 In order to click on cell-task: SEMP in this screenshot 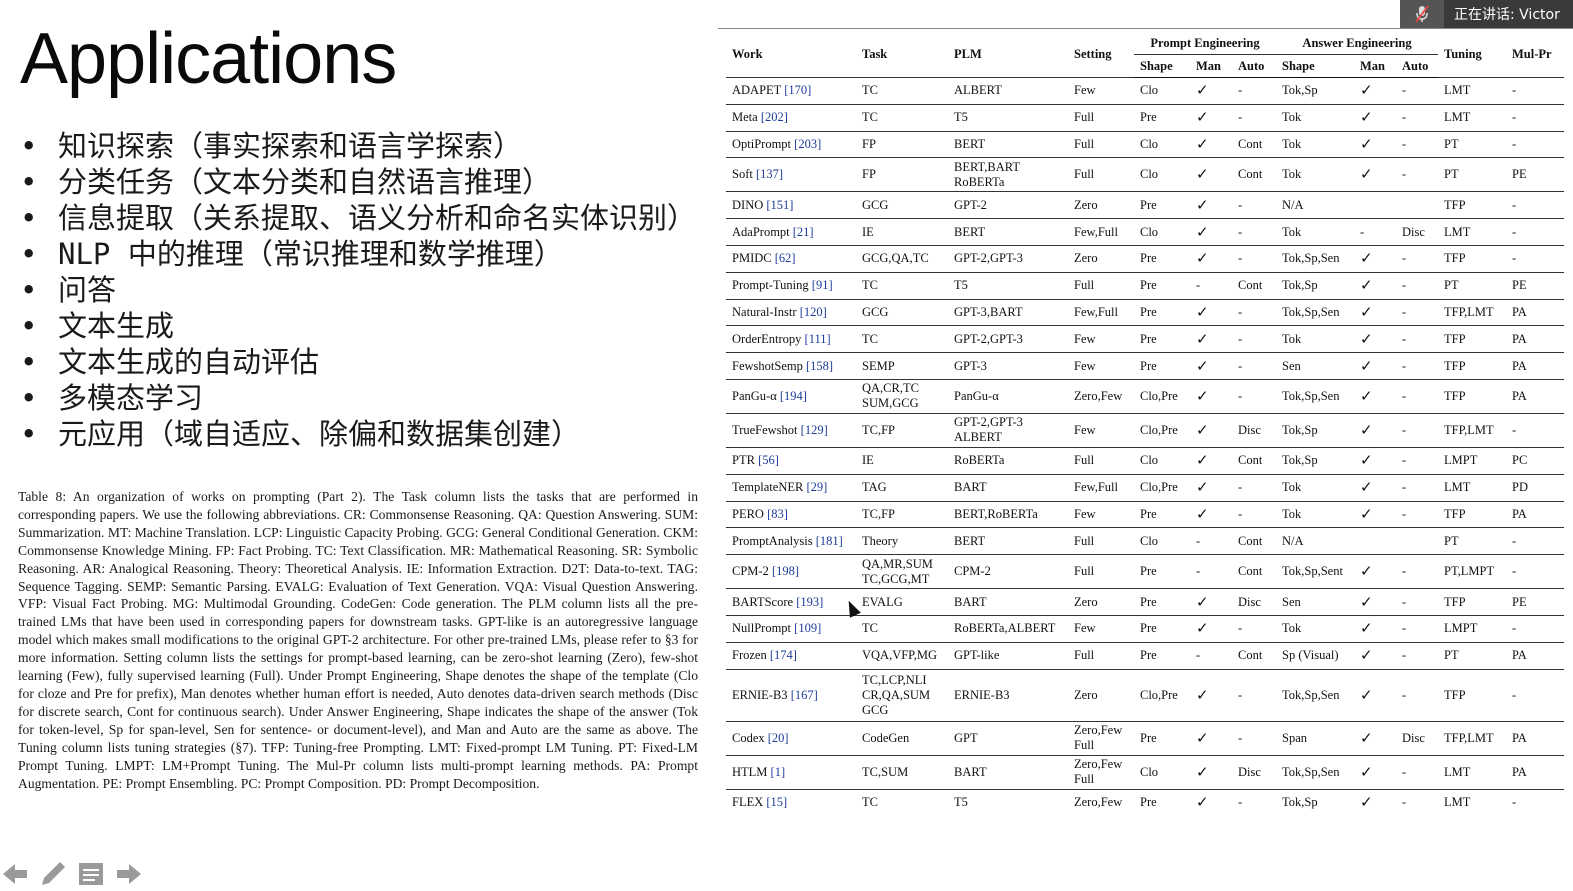, I will do `click(902, 366)`.